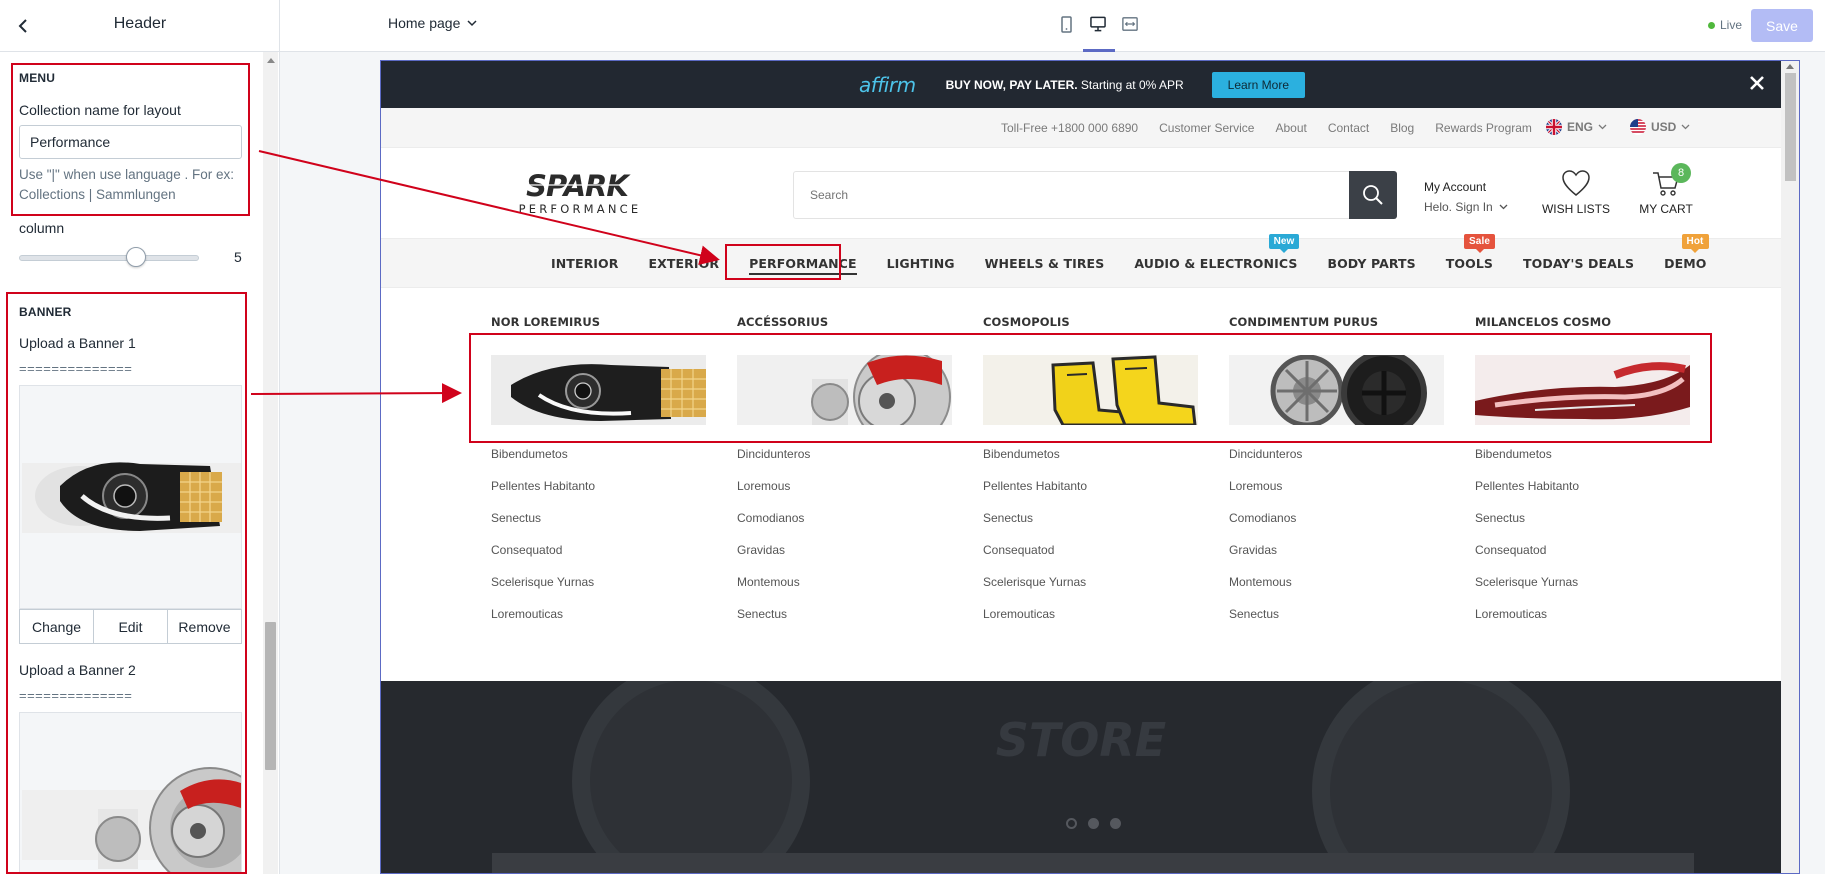 The image size is (1825, 874). Describe the element at coordinates (1066, 24) in the screenshot. I see `mobile-view-button` at that location.